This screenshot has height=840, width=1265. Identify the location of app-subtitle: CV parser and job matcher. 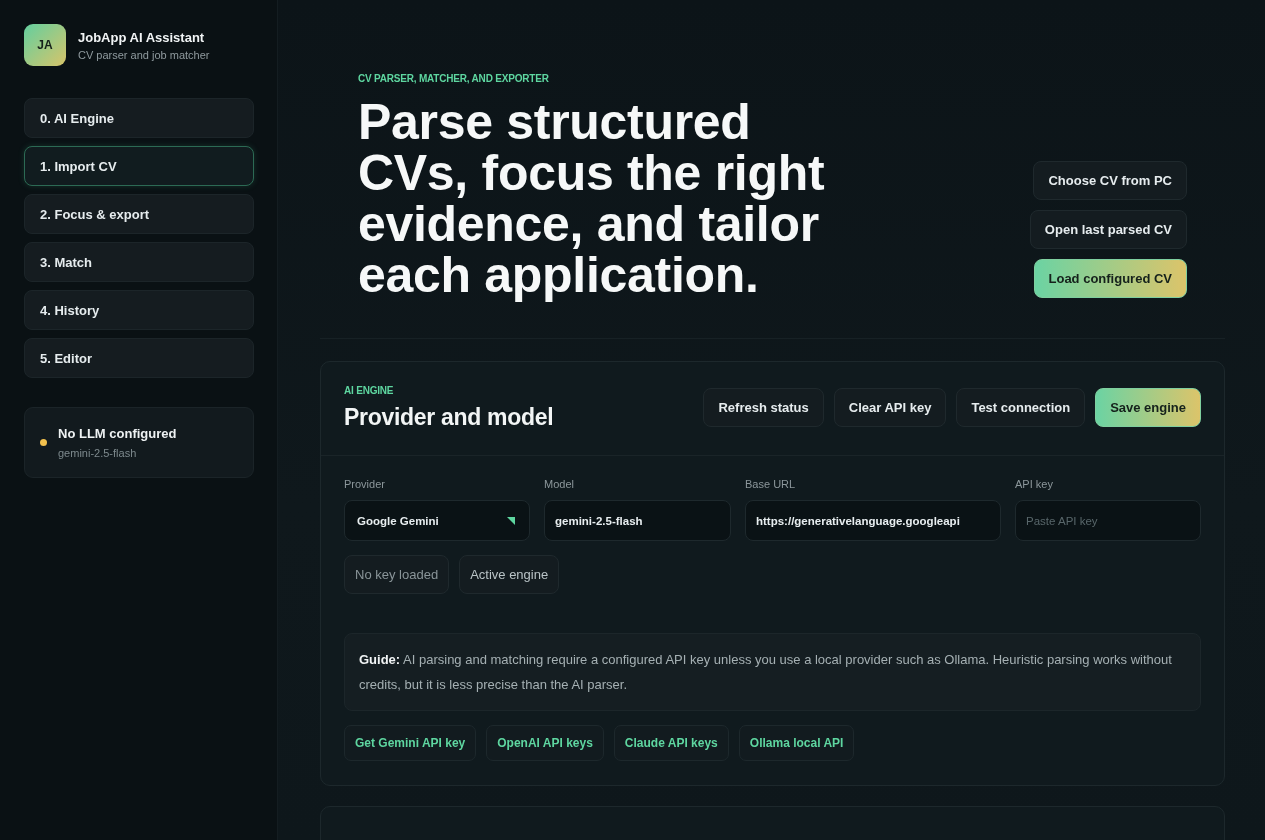
(144, 54).